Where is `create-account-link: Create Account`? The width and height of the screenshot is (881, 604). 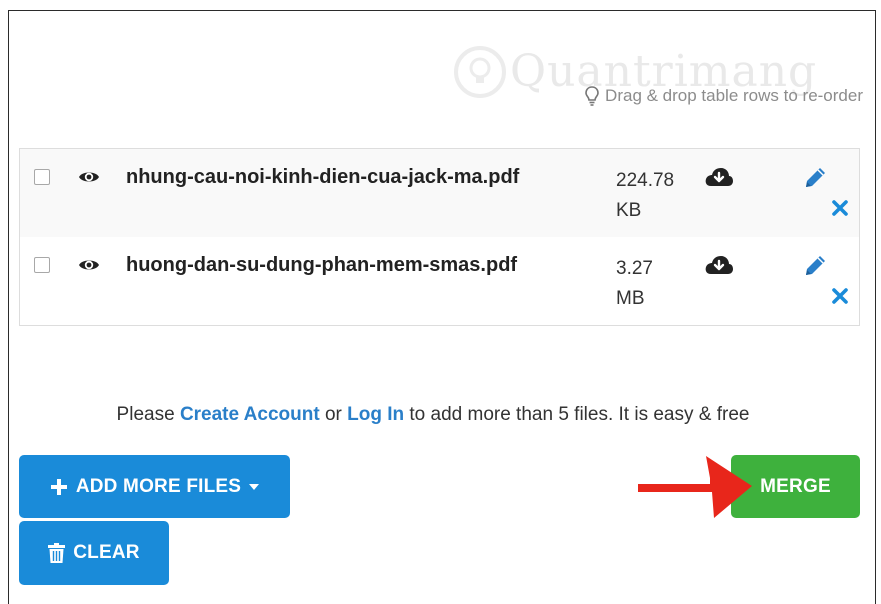
create-account-link: Create Account is located at coordinates (250, 414).